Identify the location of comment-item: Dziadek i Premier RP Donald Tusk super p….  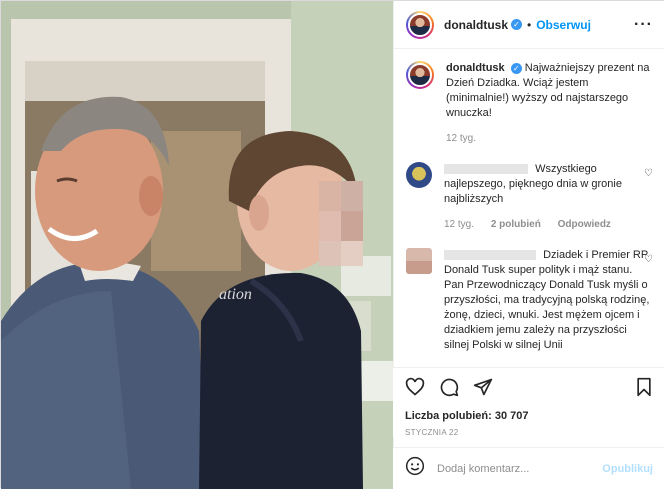
(529, 300).